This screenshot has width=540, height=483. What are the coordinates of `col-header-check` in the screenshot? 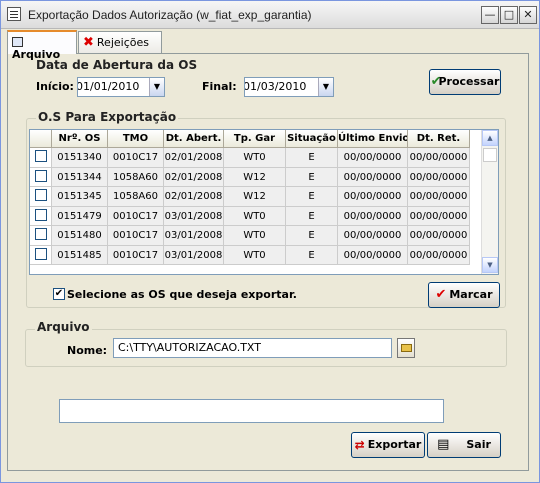 It's located at (41, 139).